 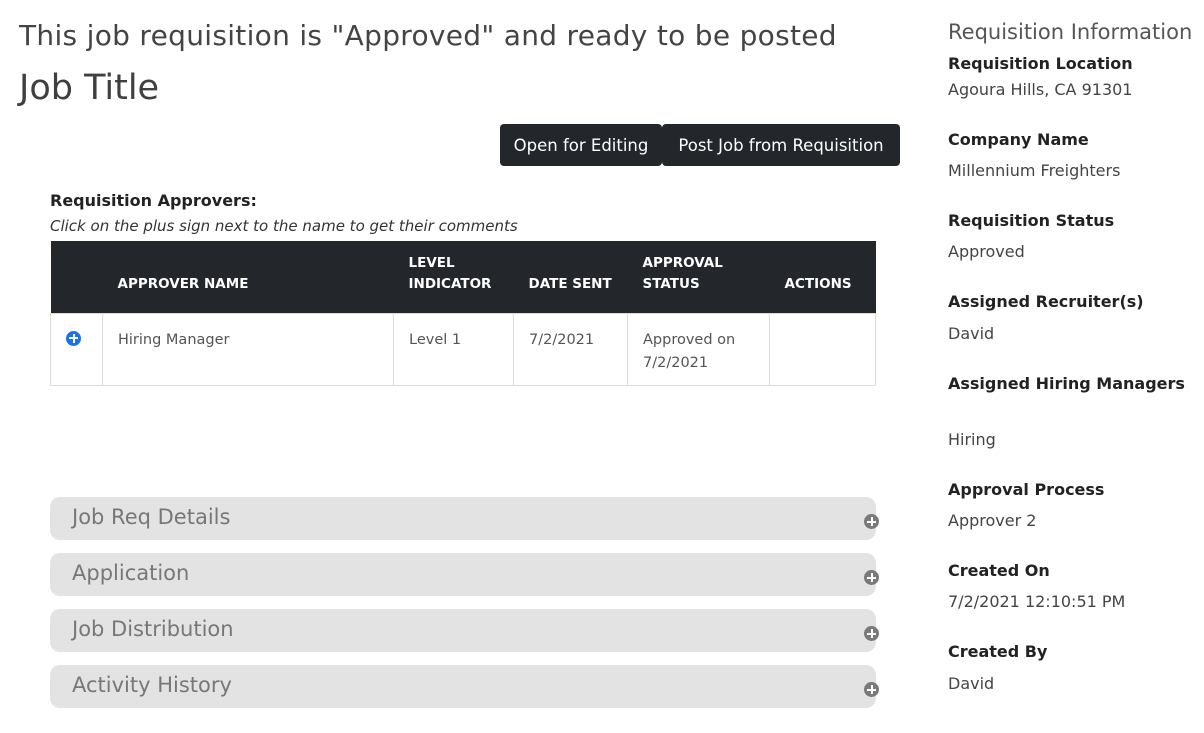 What do you see at coordinates (151, 517) in the screenshot?
I see `panel-label: Job Req Details` at bounding box center [151, 517].